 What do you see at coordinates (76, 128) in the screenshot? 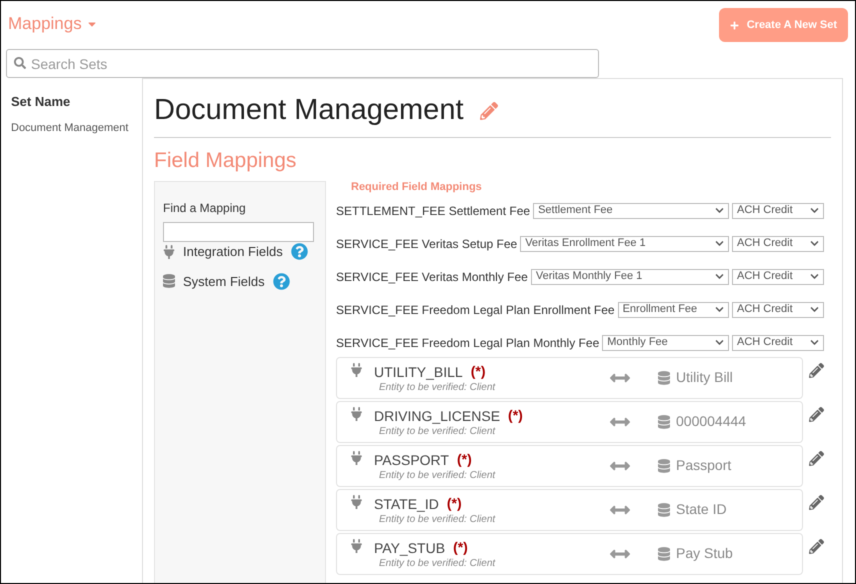
I see `sidebar-item: Document Management` at bounding box center [76, 128].